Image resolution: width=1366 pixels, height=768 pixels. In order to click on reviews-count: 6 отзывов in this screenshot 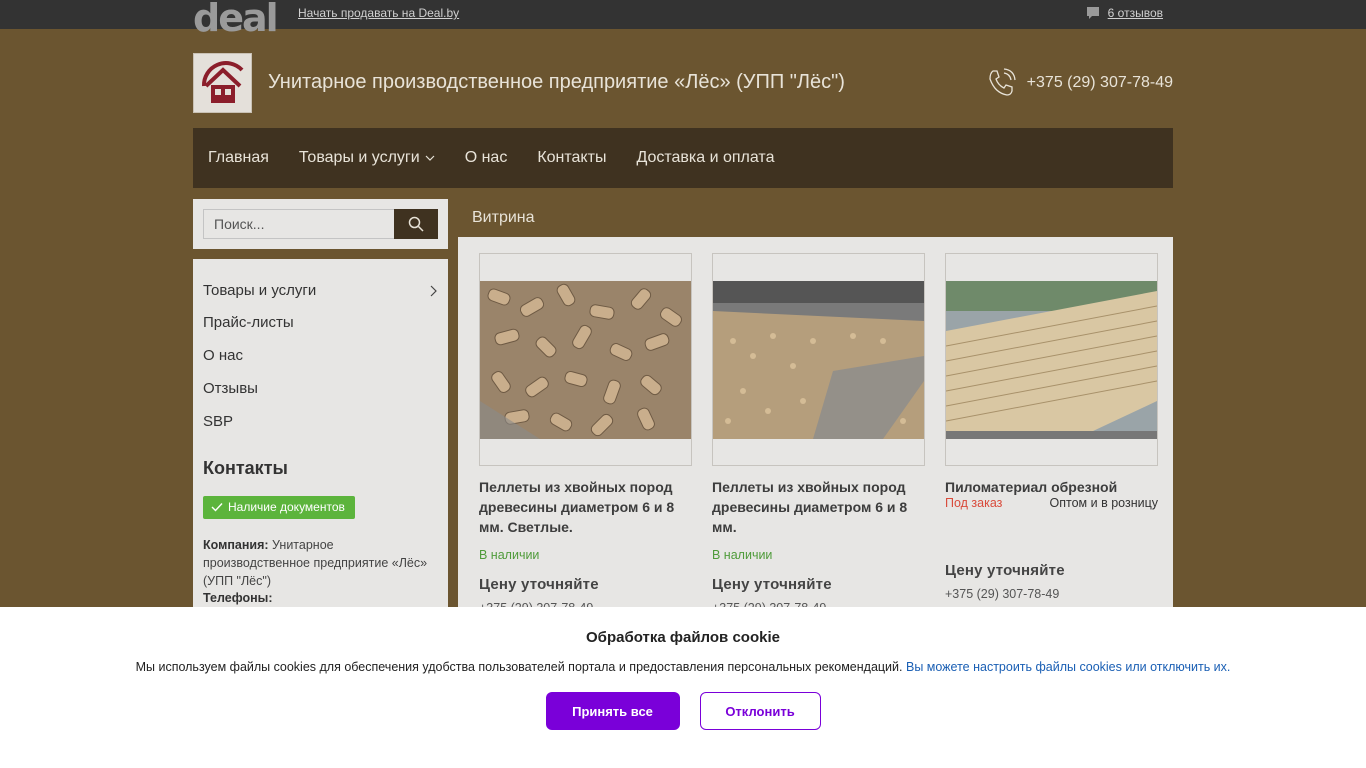, I will do `click(1135, 13)`.